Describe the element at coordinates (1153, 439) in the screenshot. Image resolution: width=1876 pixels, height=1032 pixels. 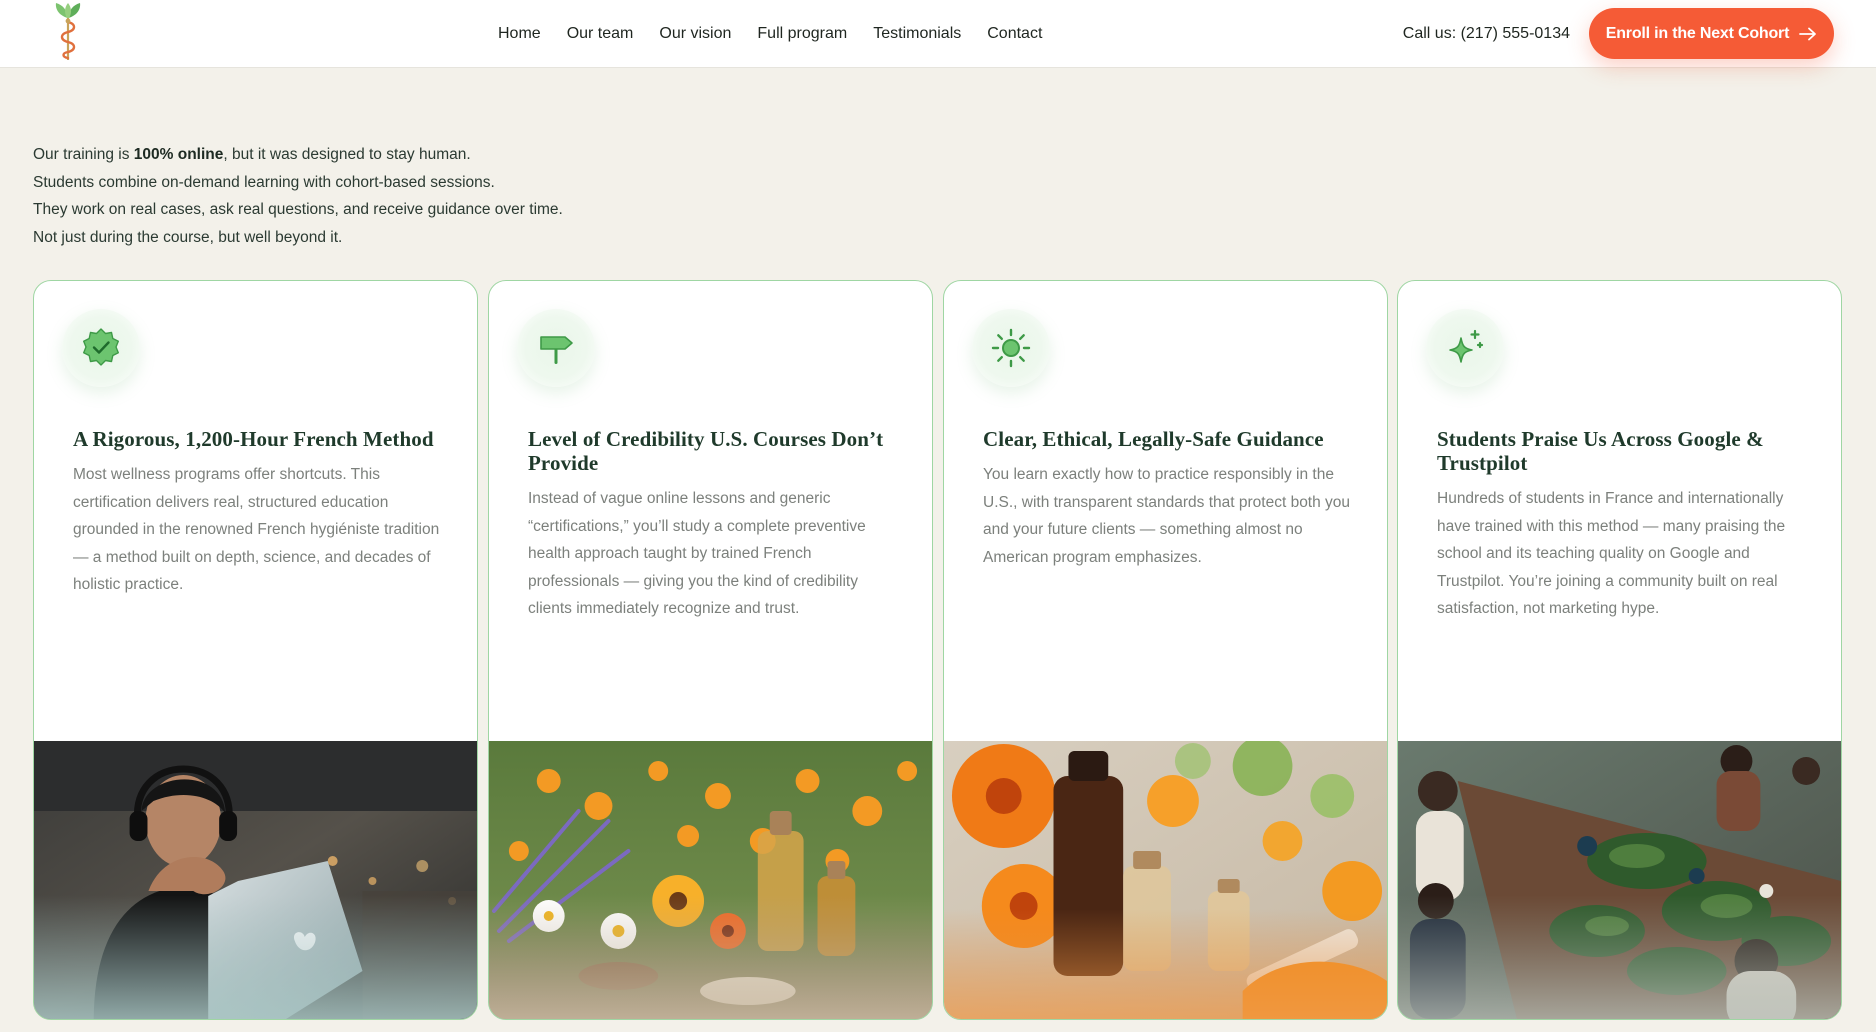
I see `card-title: Clear, Ethical, Legally-Safe Guidance` at that location.